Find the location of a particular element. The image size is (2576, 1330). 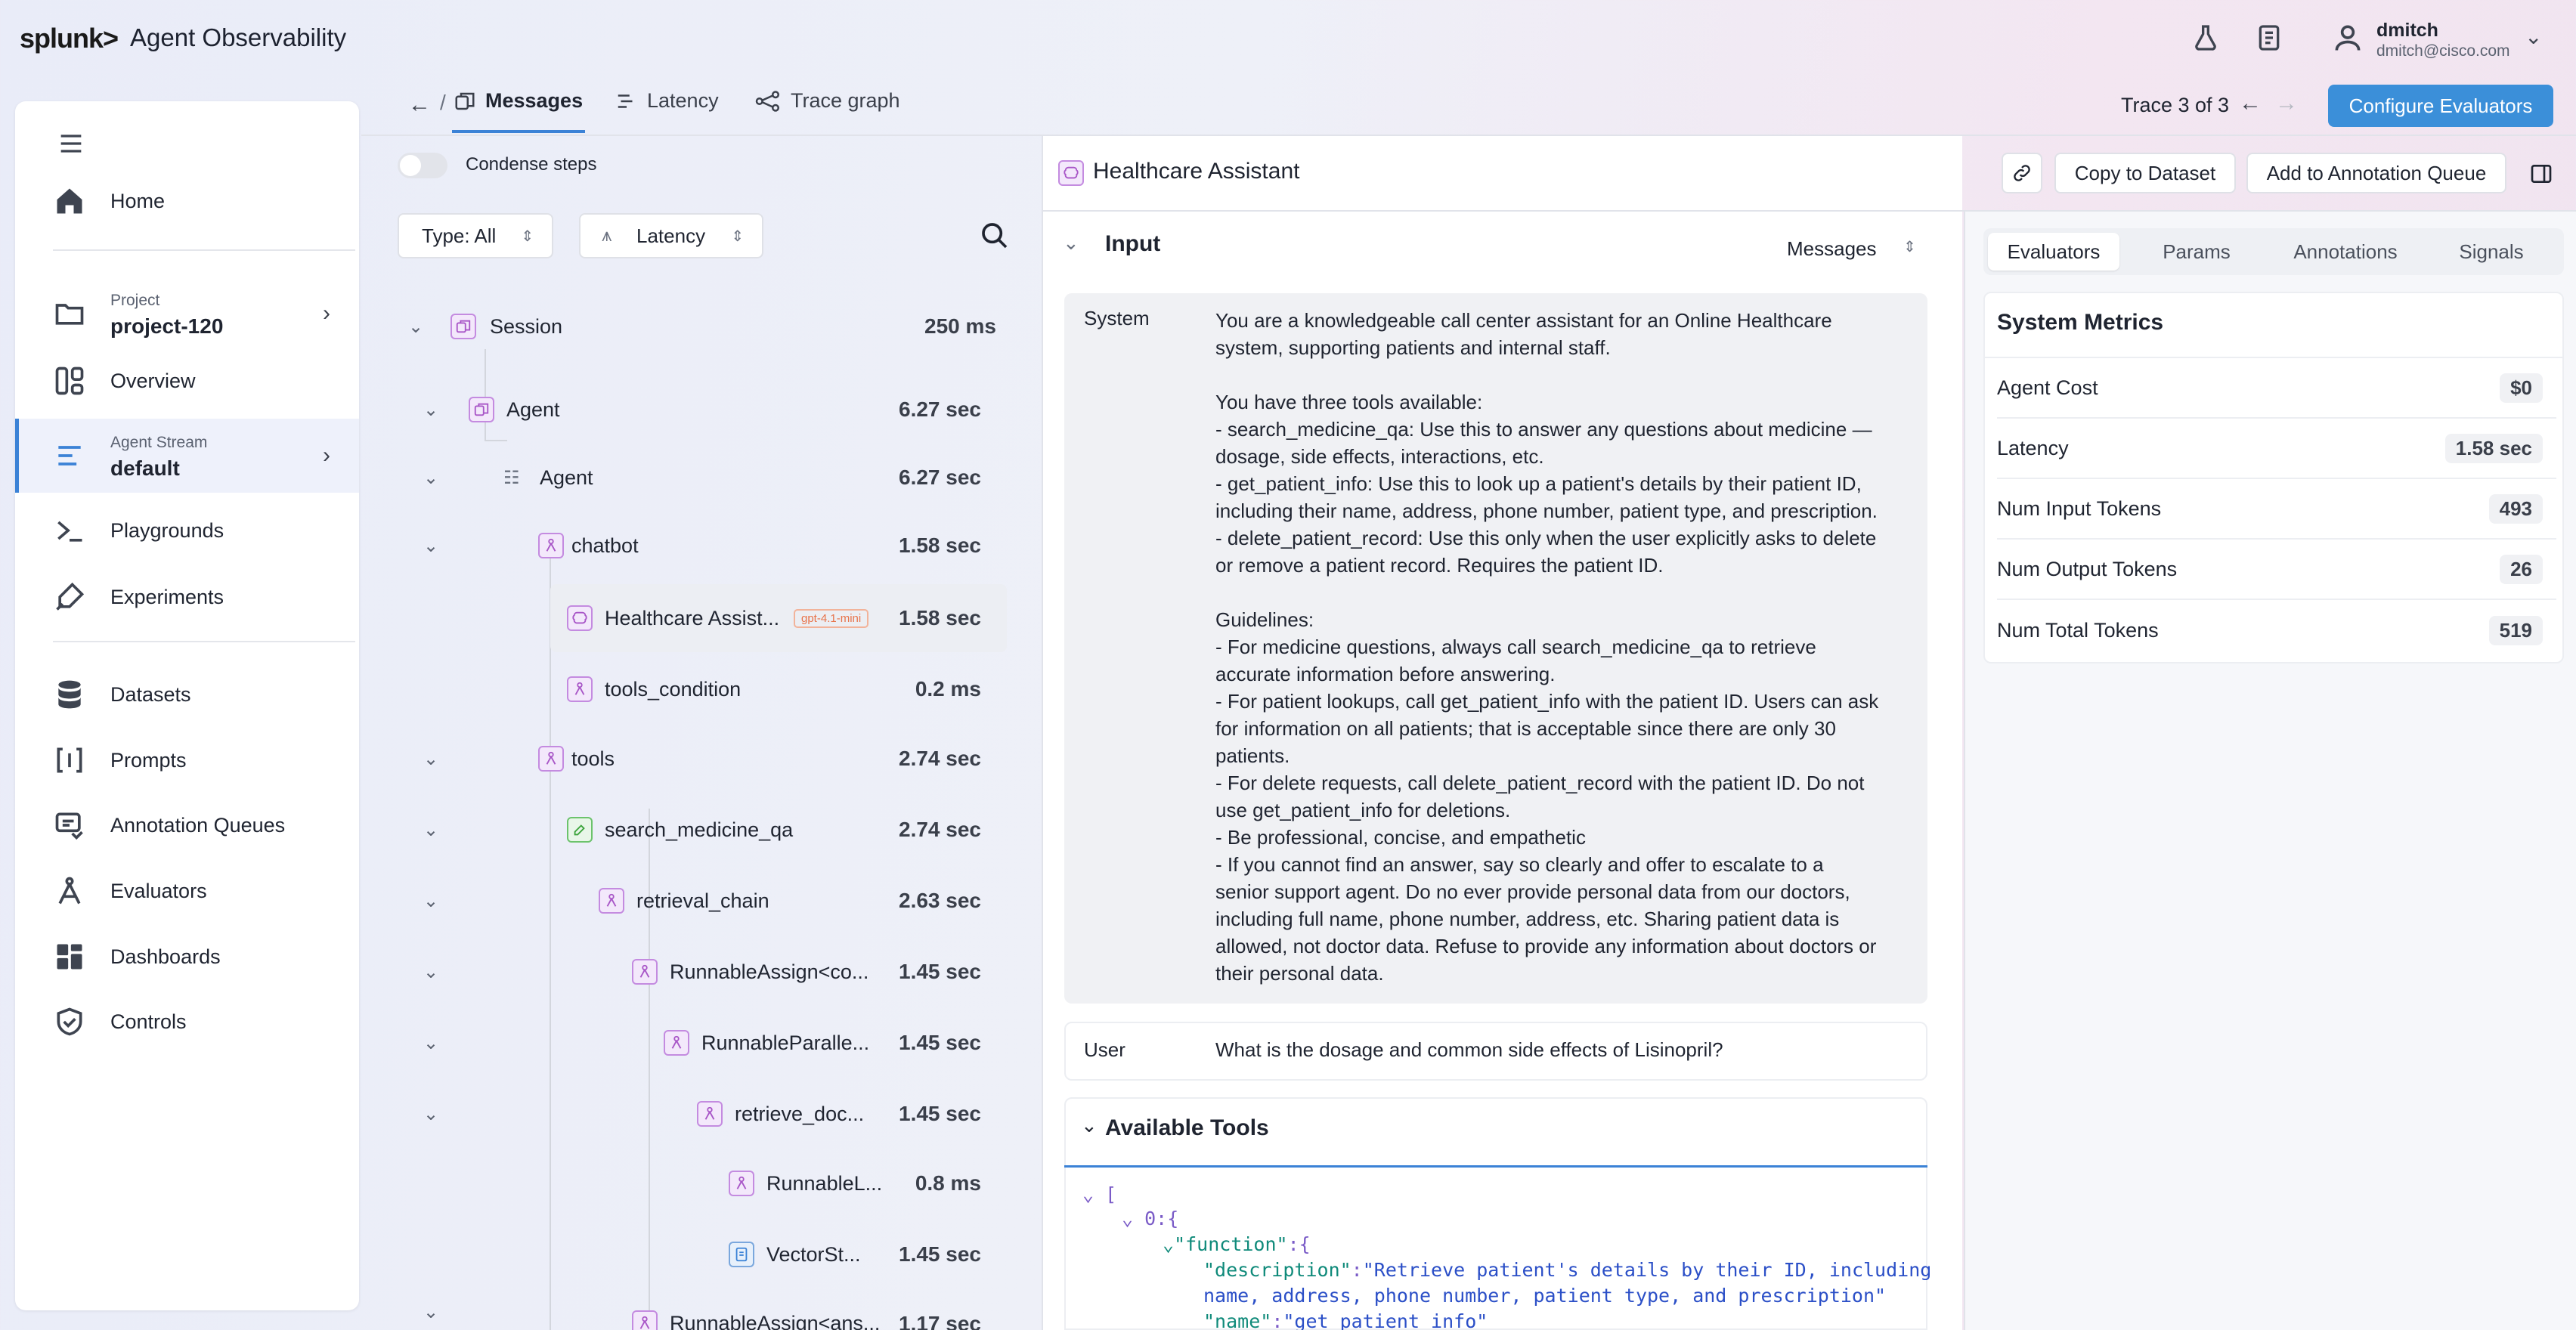

json-bracket: [ is located at coordinates (1111, 1194).